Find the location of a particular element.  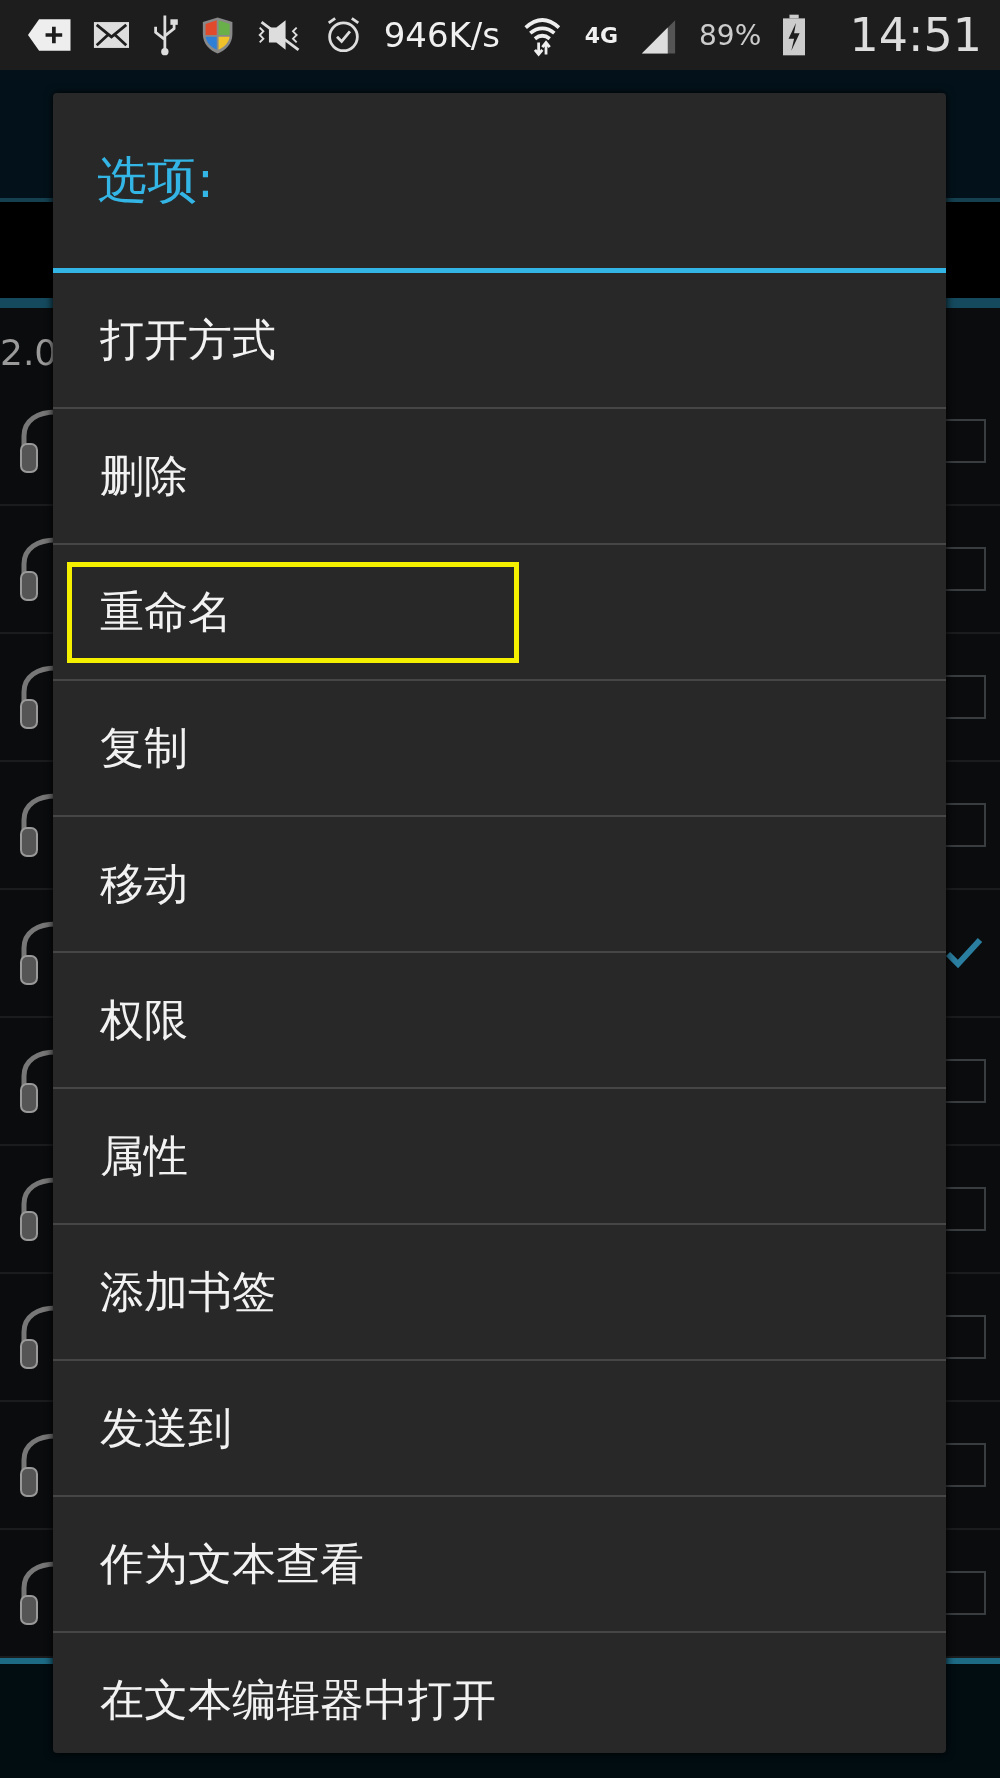

menu-item: 权限 is located at coordinates (144, 1020).